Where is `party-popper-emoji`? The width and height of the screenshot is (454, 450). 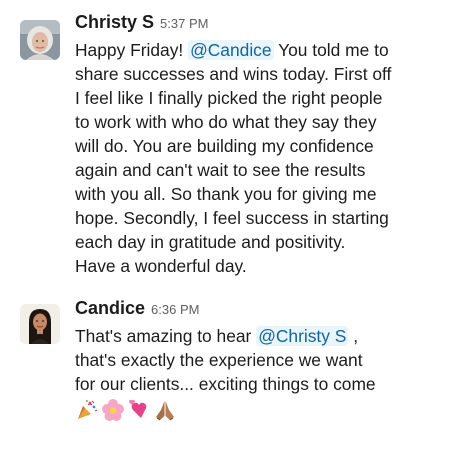 party-popper-emoji is located at coordinates (87, 410).